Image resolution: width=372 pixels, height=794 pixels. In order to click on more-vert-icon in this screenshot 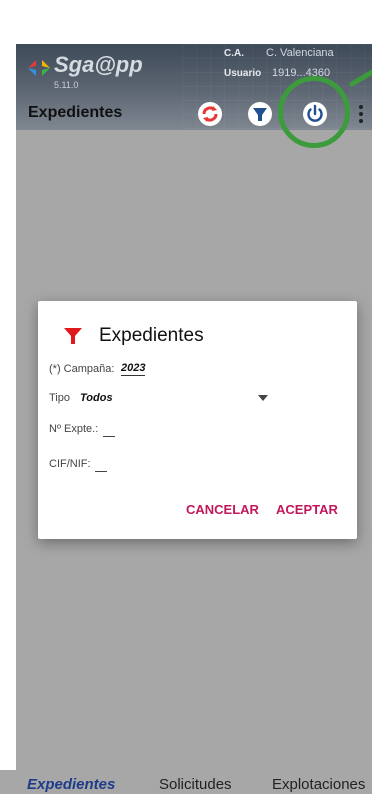, I will do `click(361, 114)`.